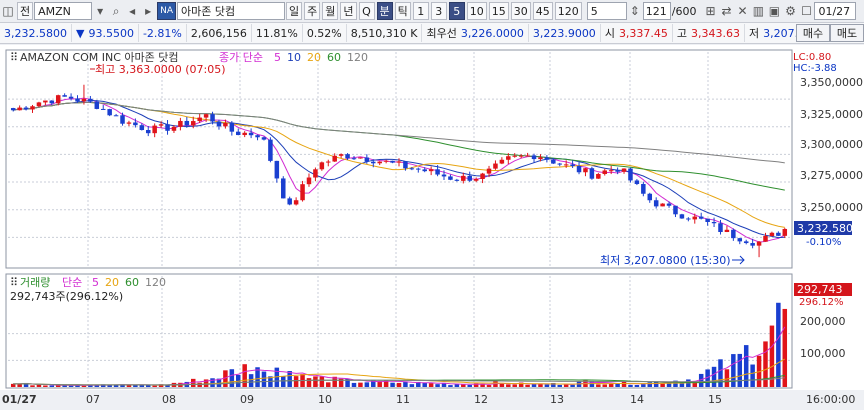 This screenshot has width=864, height=410. What do you see at coordinates (847, 33) in the screenshot?
I see `sell-button: 매도` at bounding box center [847, 33].